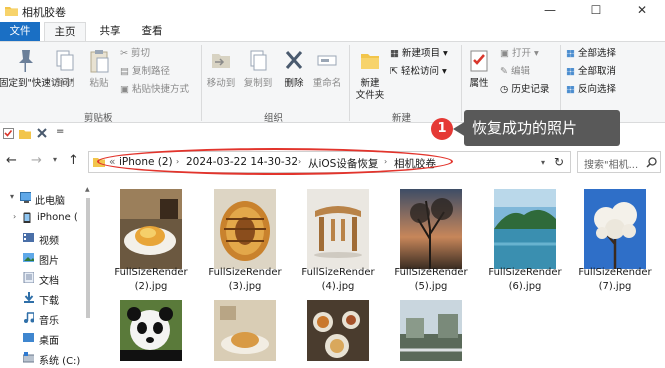 This screenshot has height=368, width=665. What do you see at coordinates (431, 280) in the screenshot?
I see `file-name-label: FullSizeRender (5).jpg` at bounding box center [431, 280].